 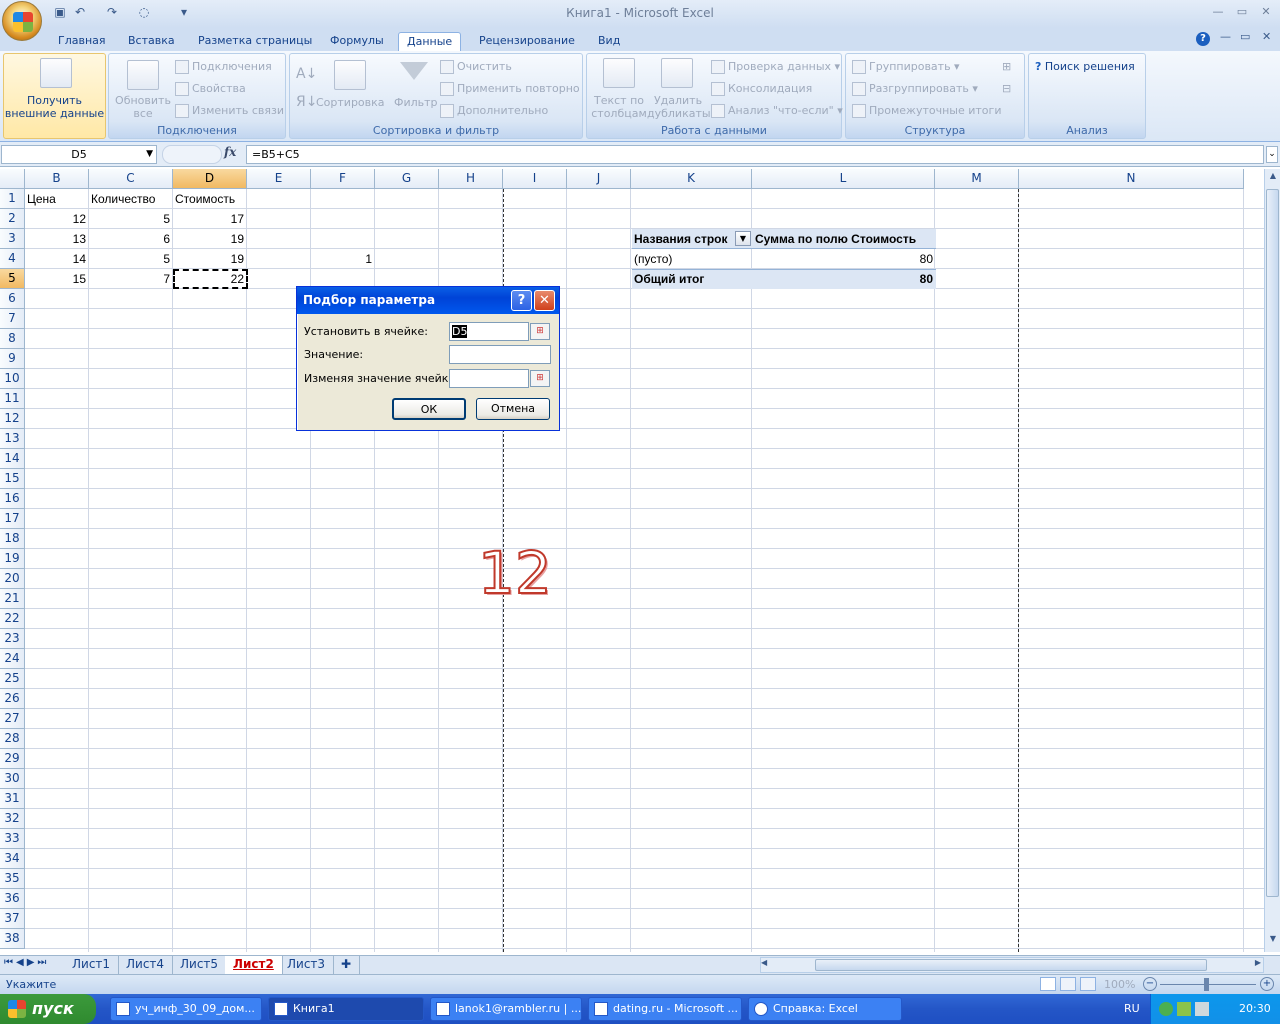 I want to click on row-header-5: 5, so click(x=12, y=279).